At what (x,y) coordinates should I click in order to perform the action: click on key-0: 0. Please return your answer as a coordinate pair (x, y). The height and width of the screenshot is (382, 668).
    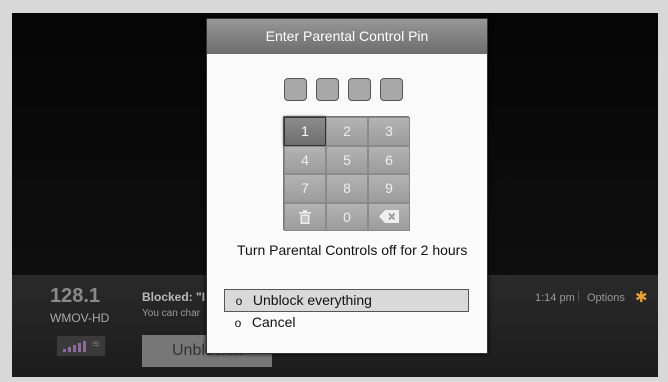
    Looking at the image, I should click on (347, 216).